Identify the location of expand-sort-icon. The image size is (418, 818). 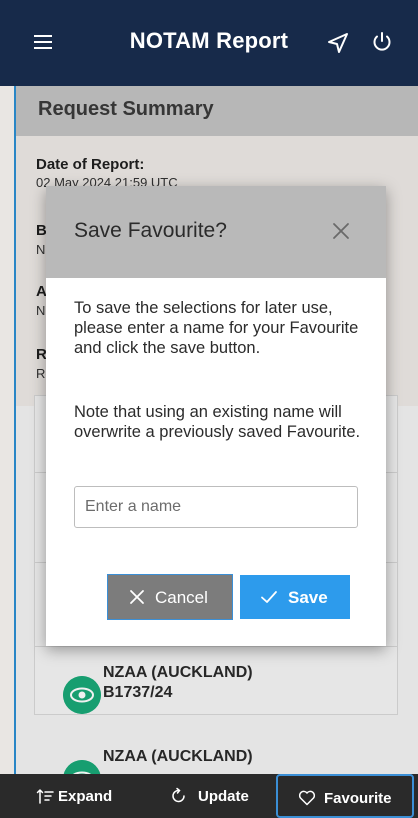
(45, 796).